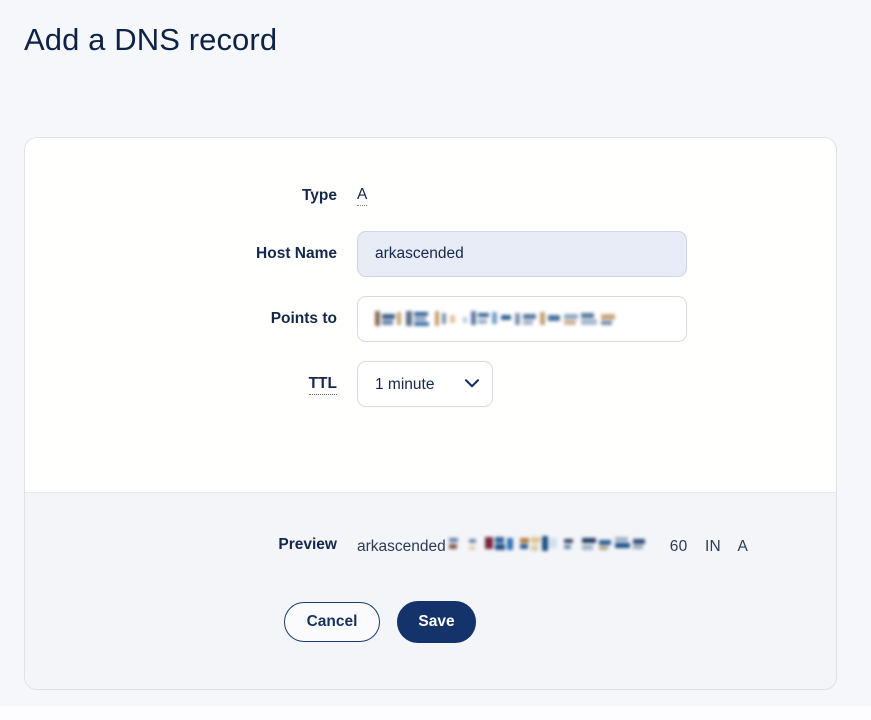  What do you see at coordinates (191, 384) in the screenshot?
I see `label-ttl: TTL` at bounding box center [191, 384].